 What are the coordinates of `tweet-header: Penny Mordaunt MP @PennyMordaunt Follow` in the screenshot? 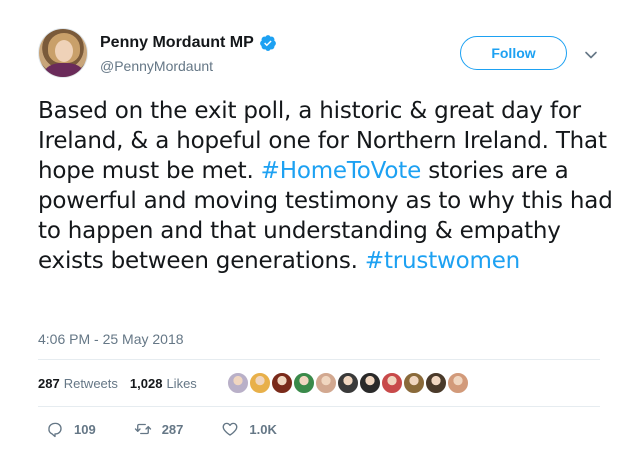 It's located at (328, 55).